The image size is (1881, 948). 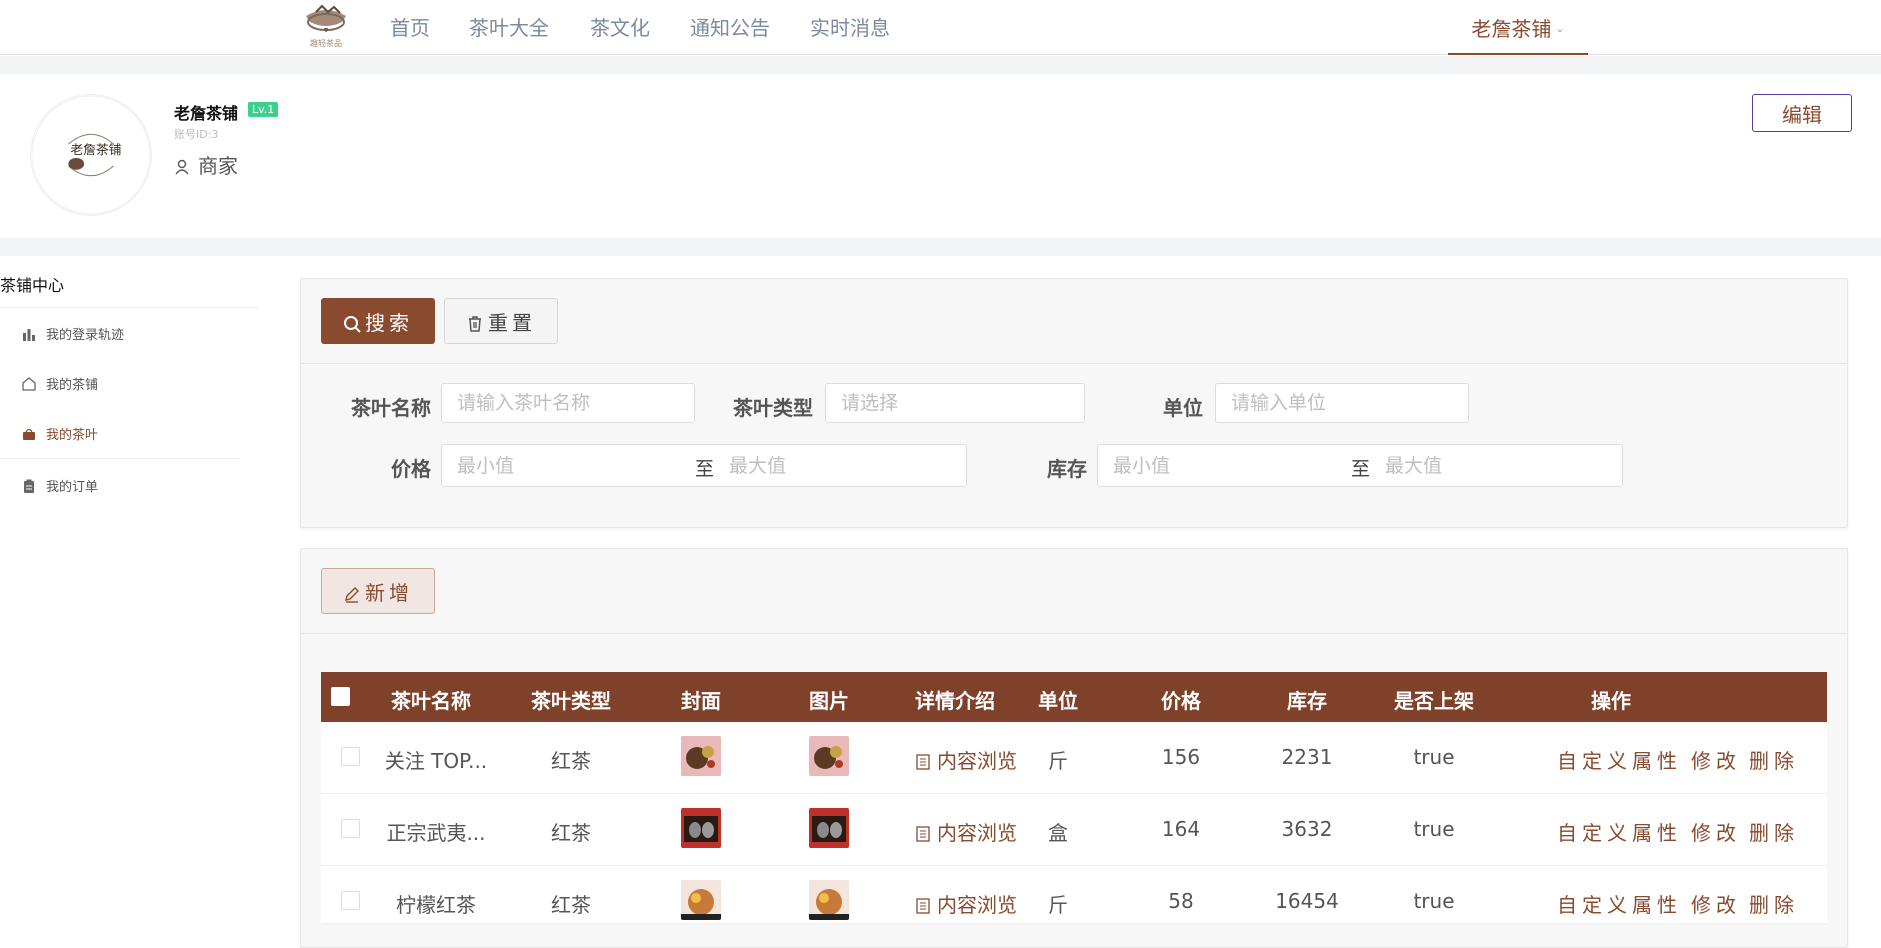 I want to click on tea-name-label: 茶叶名称, so click(x=391, y=408).